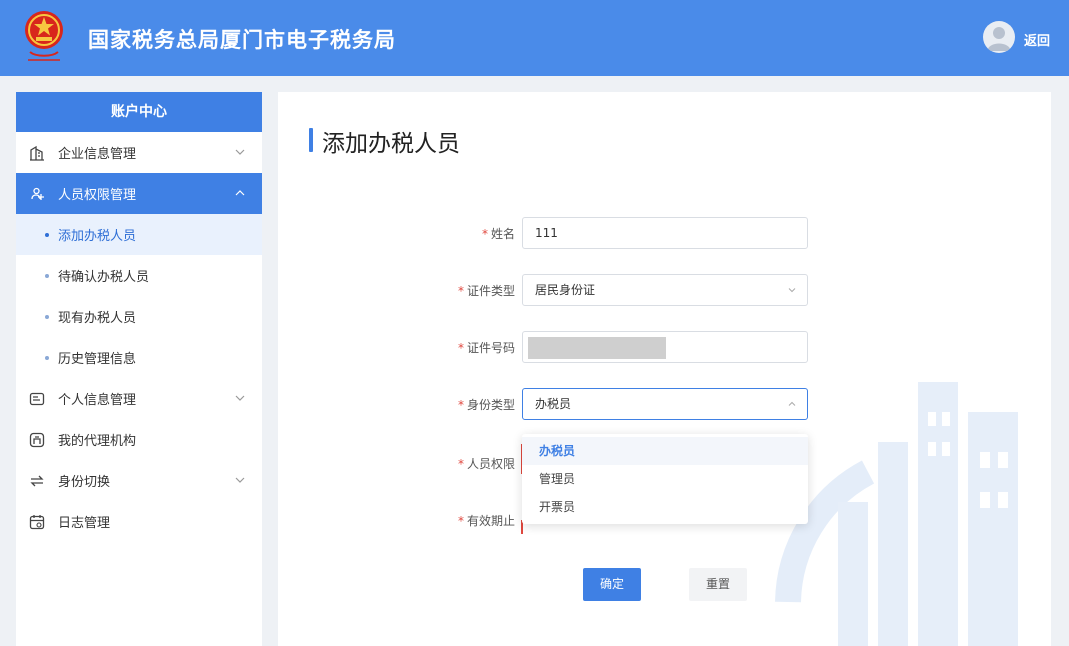 Image resolution: width=1069 pixels, height=646 pixels. Describe the element at coordinates (97, 154) in the screenshot. I see `sidebar-item-label: 企业信息管理` at that location.